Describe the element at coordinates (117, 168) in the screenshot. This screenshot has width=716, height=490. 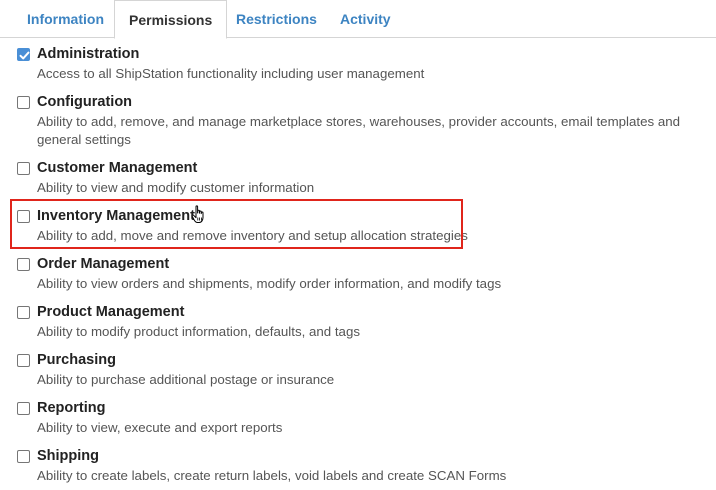
I see `permission-title: Customer Management` at that location.